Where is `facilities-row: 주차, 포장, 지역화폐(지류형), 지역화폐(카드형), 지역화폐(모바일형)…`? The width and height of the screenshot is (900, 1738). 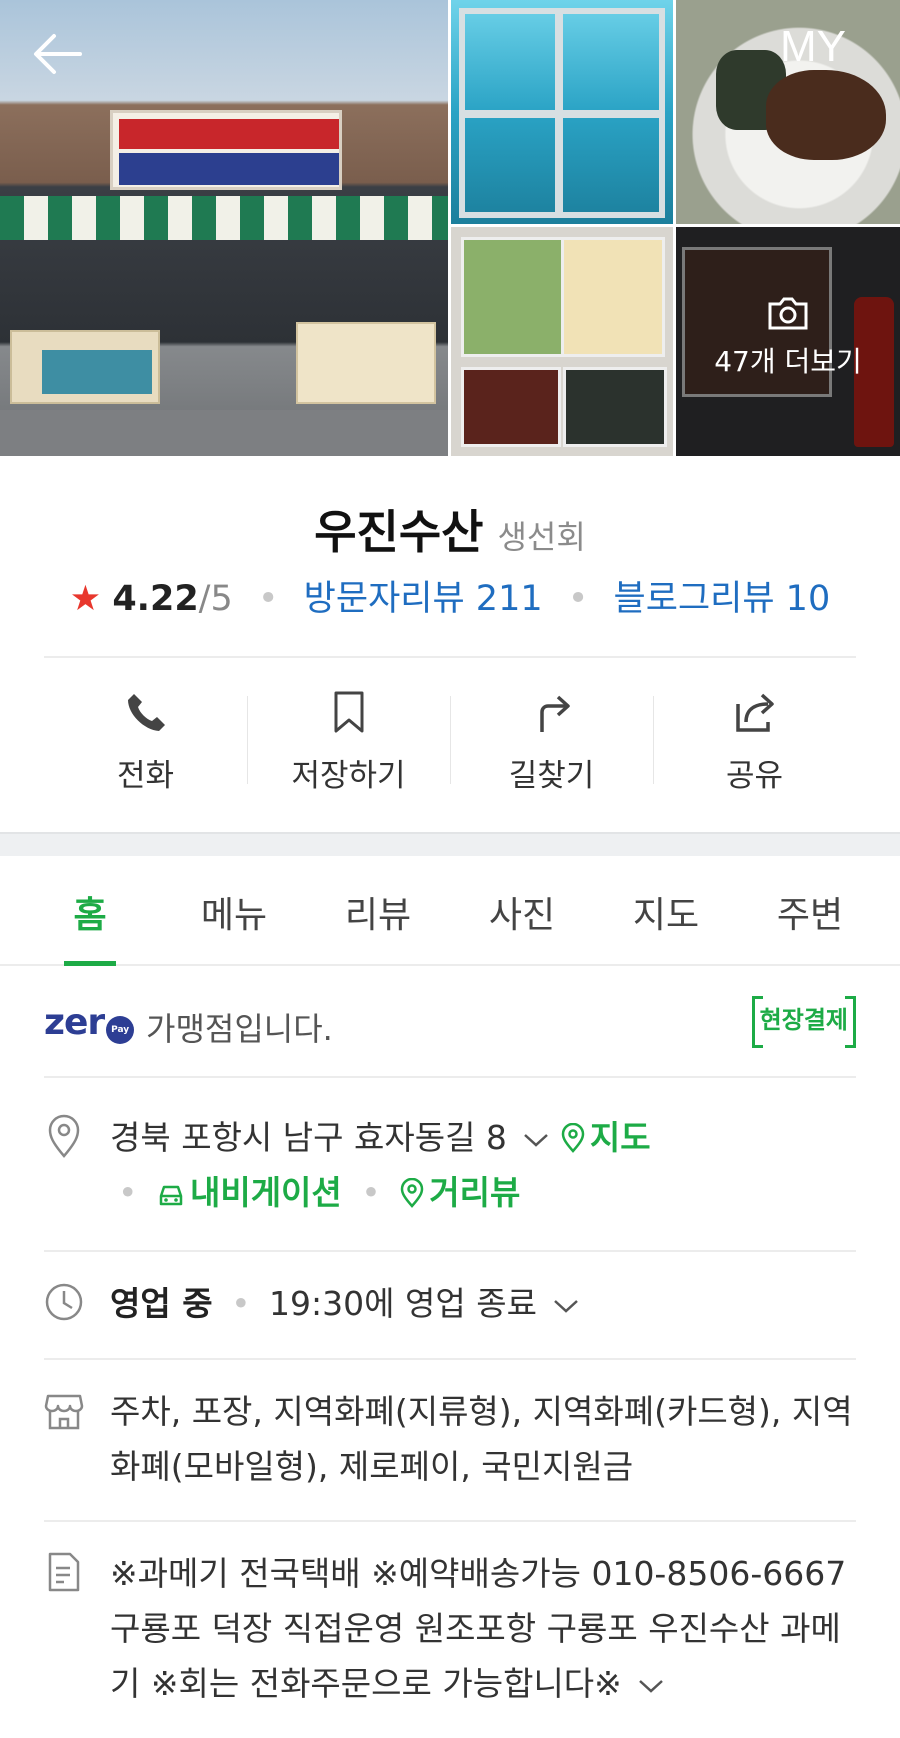 facilities-row: 주차, 포장, 지역화폐(지류형), 지역화폐(카드형), 지역화폐(모바일형)… is located at coordinates (450, 1439).